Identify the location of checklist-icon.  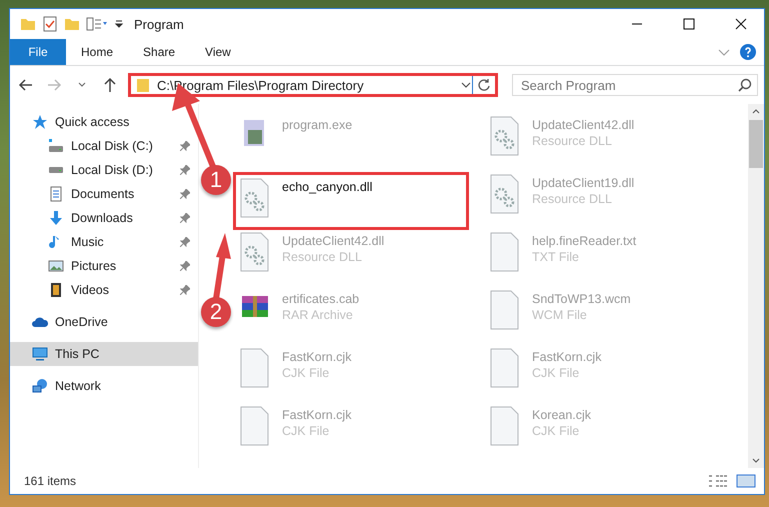
(50, 24).